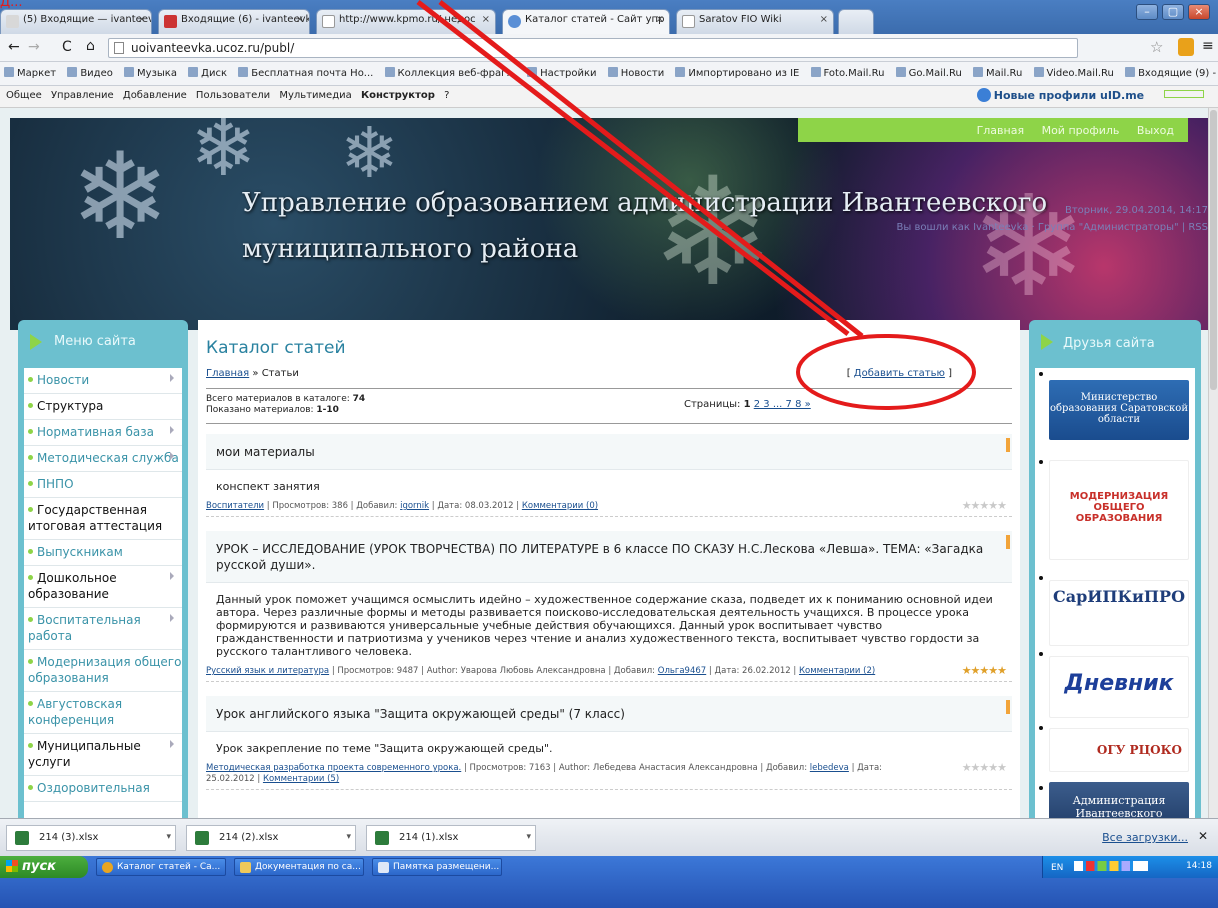 The height and width of the screenshot is (908, 1218). Describe the element at coordinates (1093, 95) in the screenshot. I see `uid-profiles-link: Новые профили uID.me` at that location.